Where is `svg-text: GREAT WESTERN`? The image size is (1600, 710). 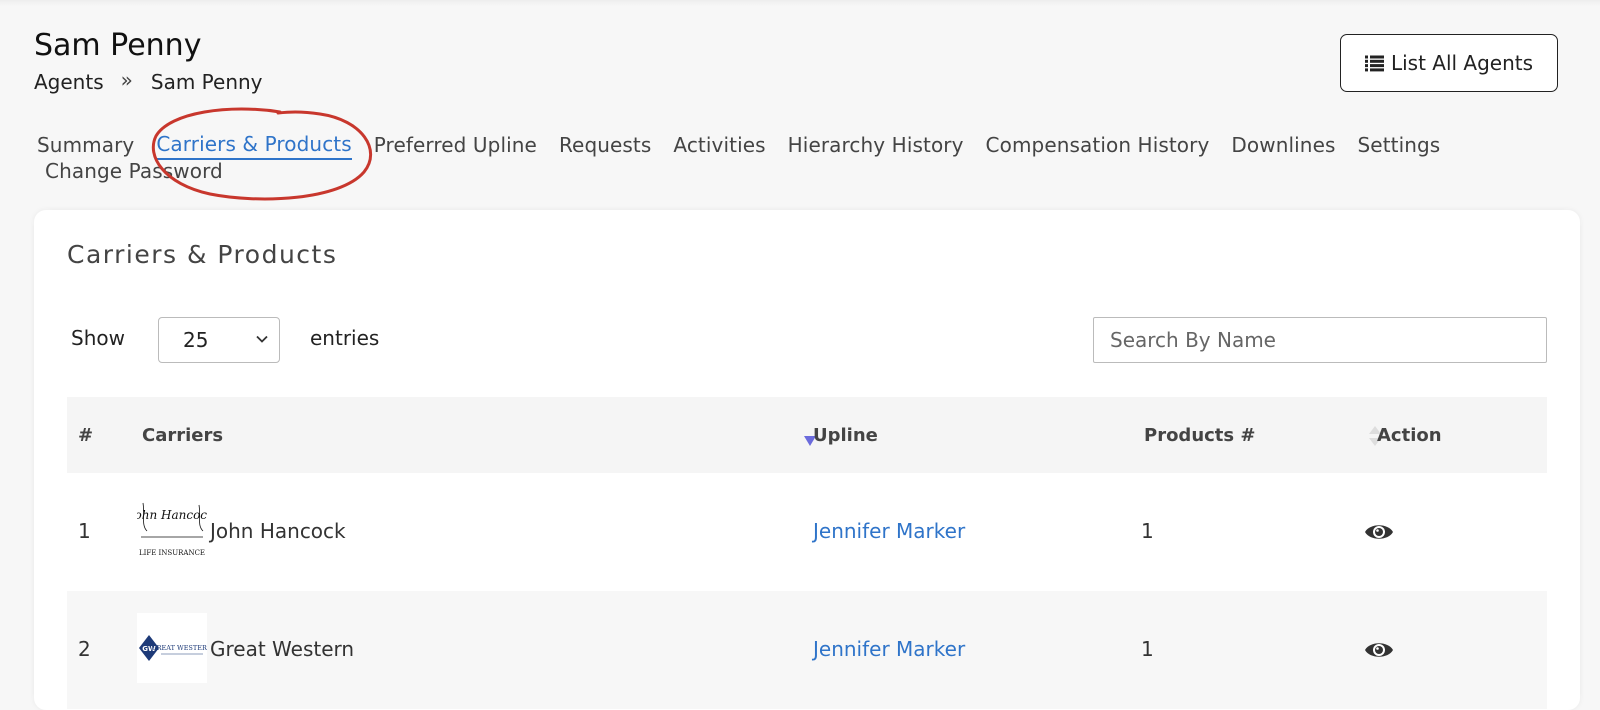 svg-text: GREAT WESTERN is located at coordinates (179, 648).